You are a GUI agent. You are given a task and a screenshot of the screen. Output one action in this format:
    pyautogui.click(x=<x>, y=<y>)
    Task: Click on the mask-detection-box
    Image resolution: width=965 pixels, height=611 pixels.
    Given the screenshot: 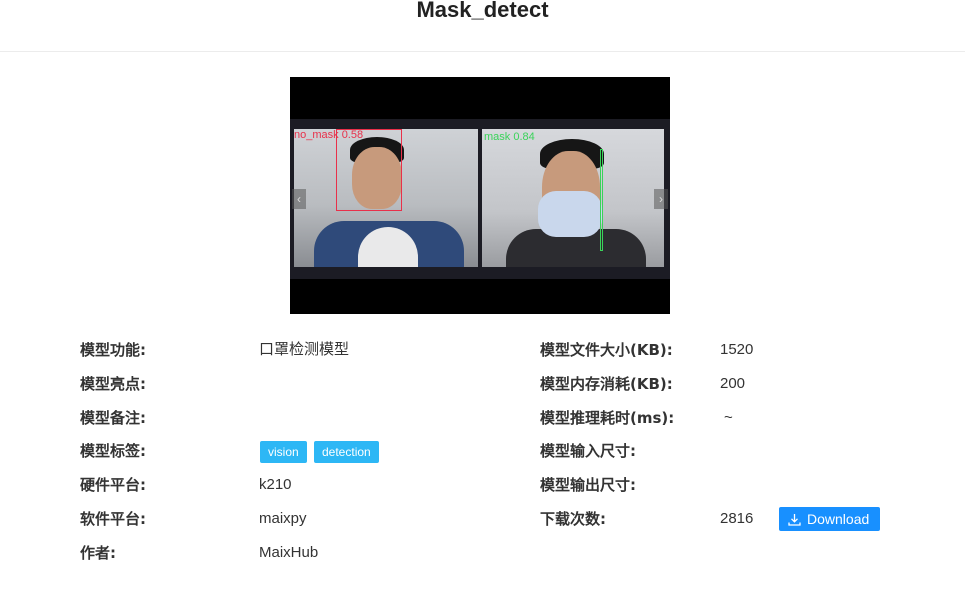 What is the action you would take?
    pyautogui.click(x=601, y=200)
    